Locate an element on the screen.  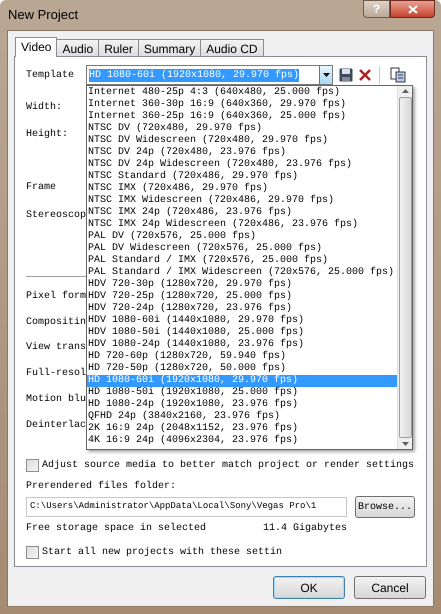
field-label: Height: is located at coordinates (47, 135).